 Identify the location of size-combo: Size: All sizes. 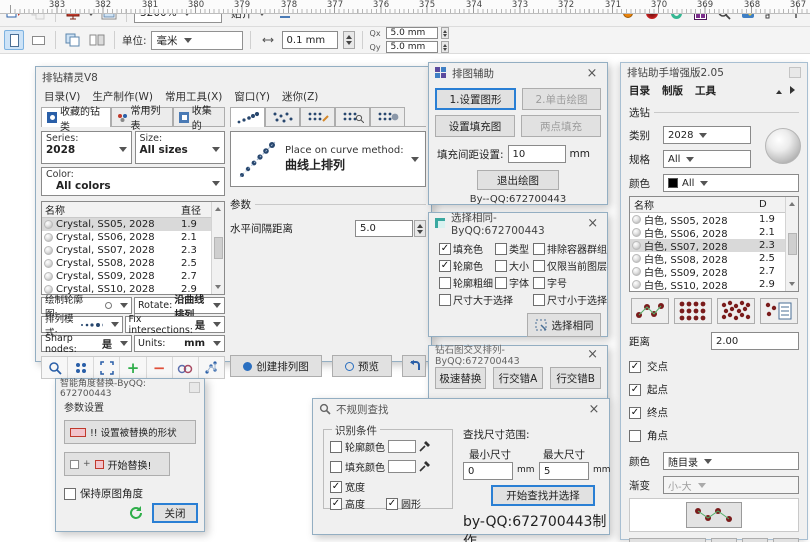
(179, 147).